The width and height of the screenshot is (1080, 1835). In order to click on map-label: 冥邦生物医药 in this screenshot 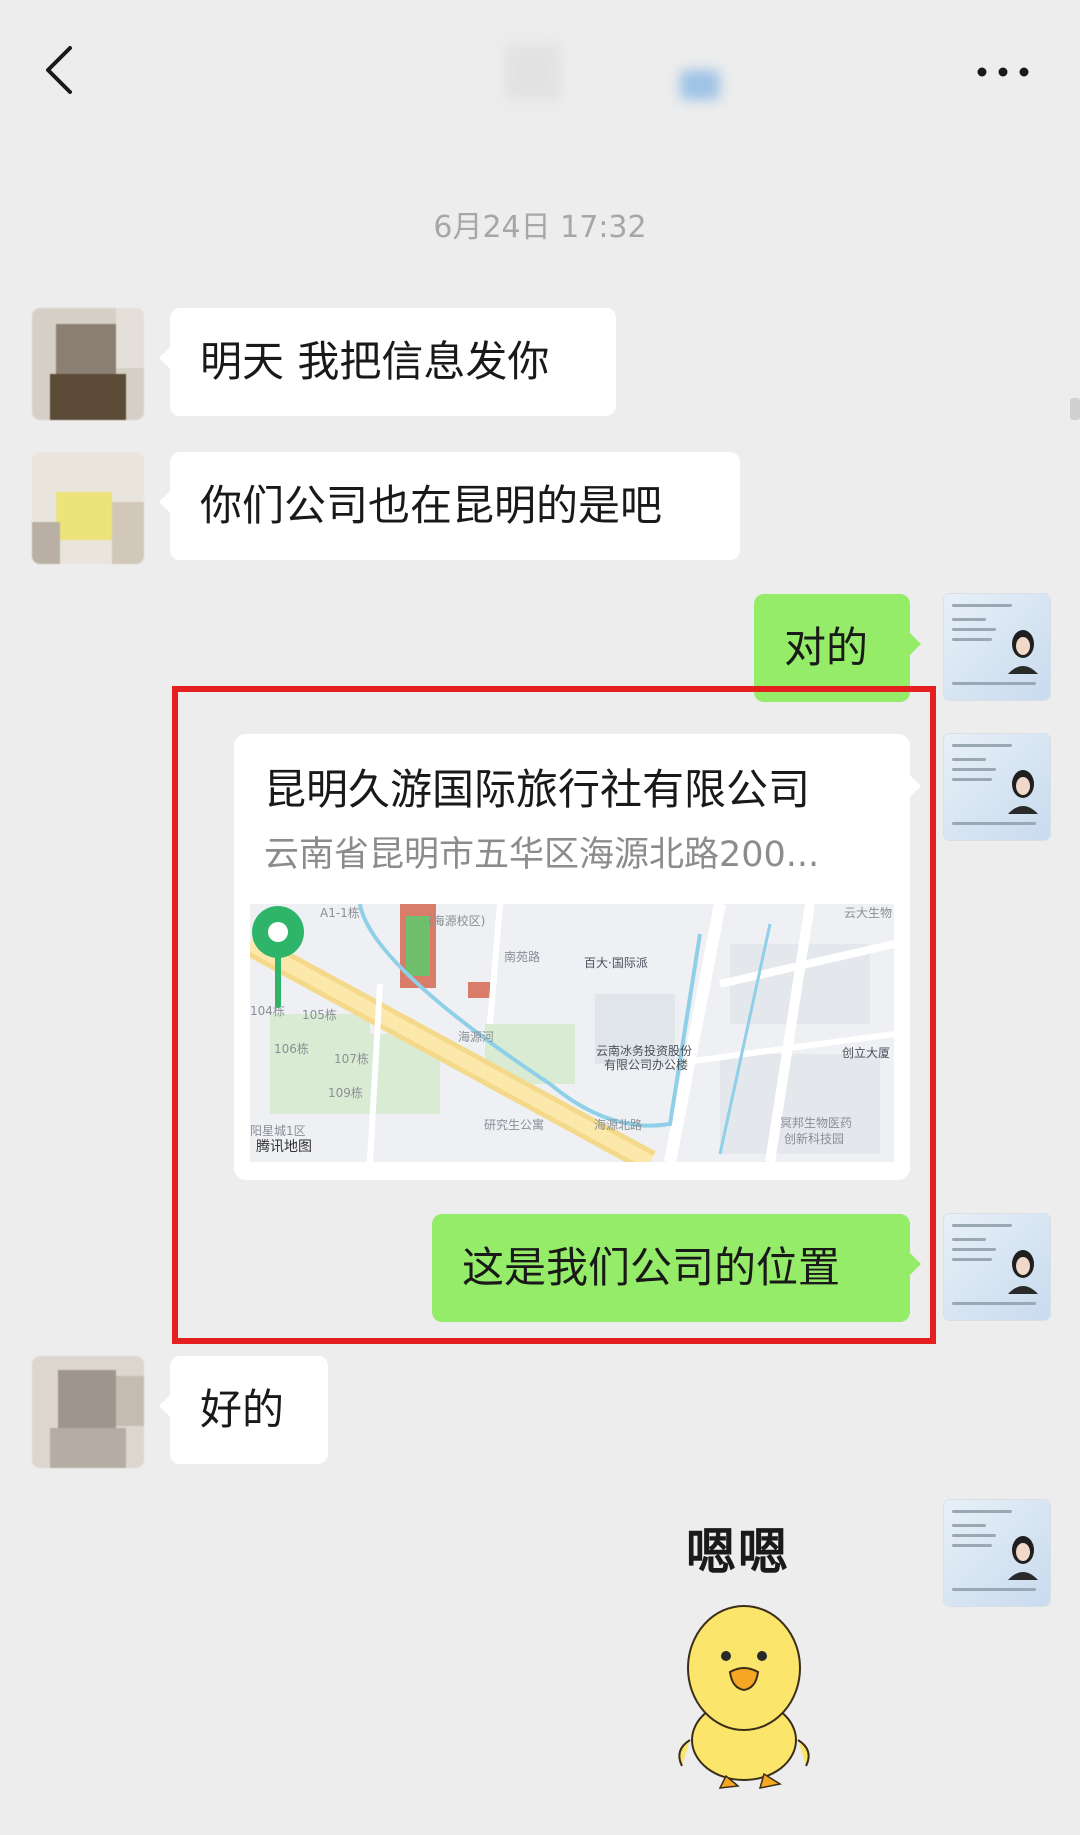, I will do `click(816, 1123)`.